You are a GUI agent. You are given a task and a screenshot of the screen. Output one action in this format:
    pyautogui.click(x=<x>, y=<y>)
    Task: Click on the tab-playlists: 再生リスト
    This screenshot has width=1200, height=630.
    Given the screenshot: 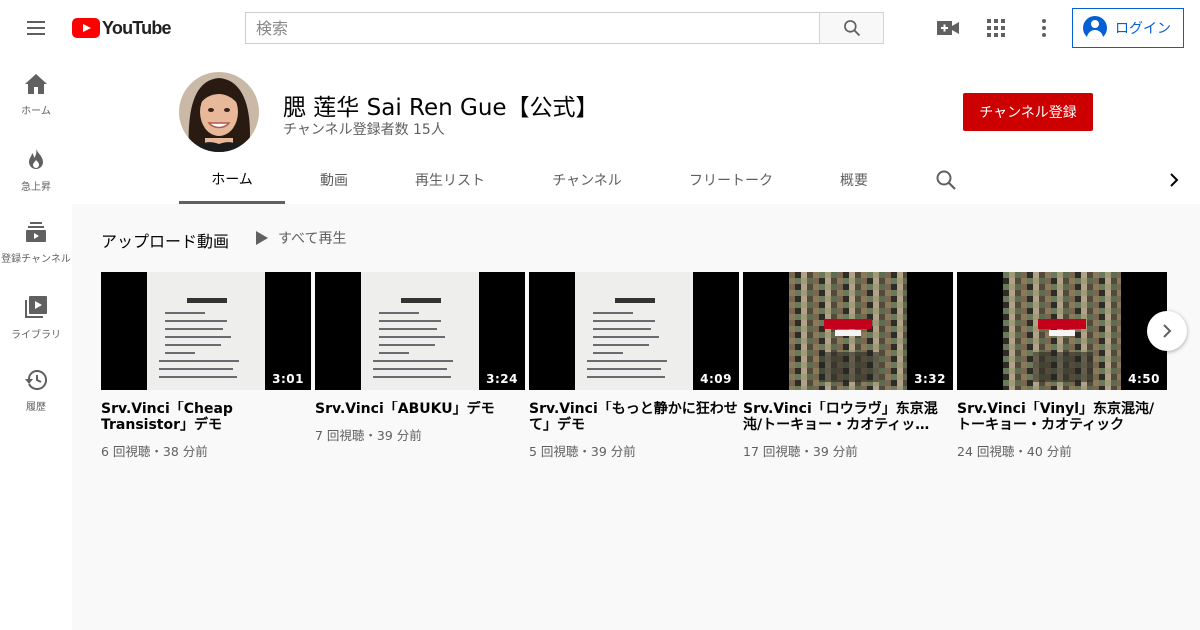 What is the action you would take?
    pyautogui.click(x=450, y=180)
    